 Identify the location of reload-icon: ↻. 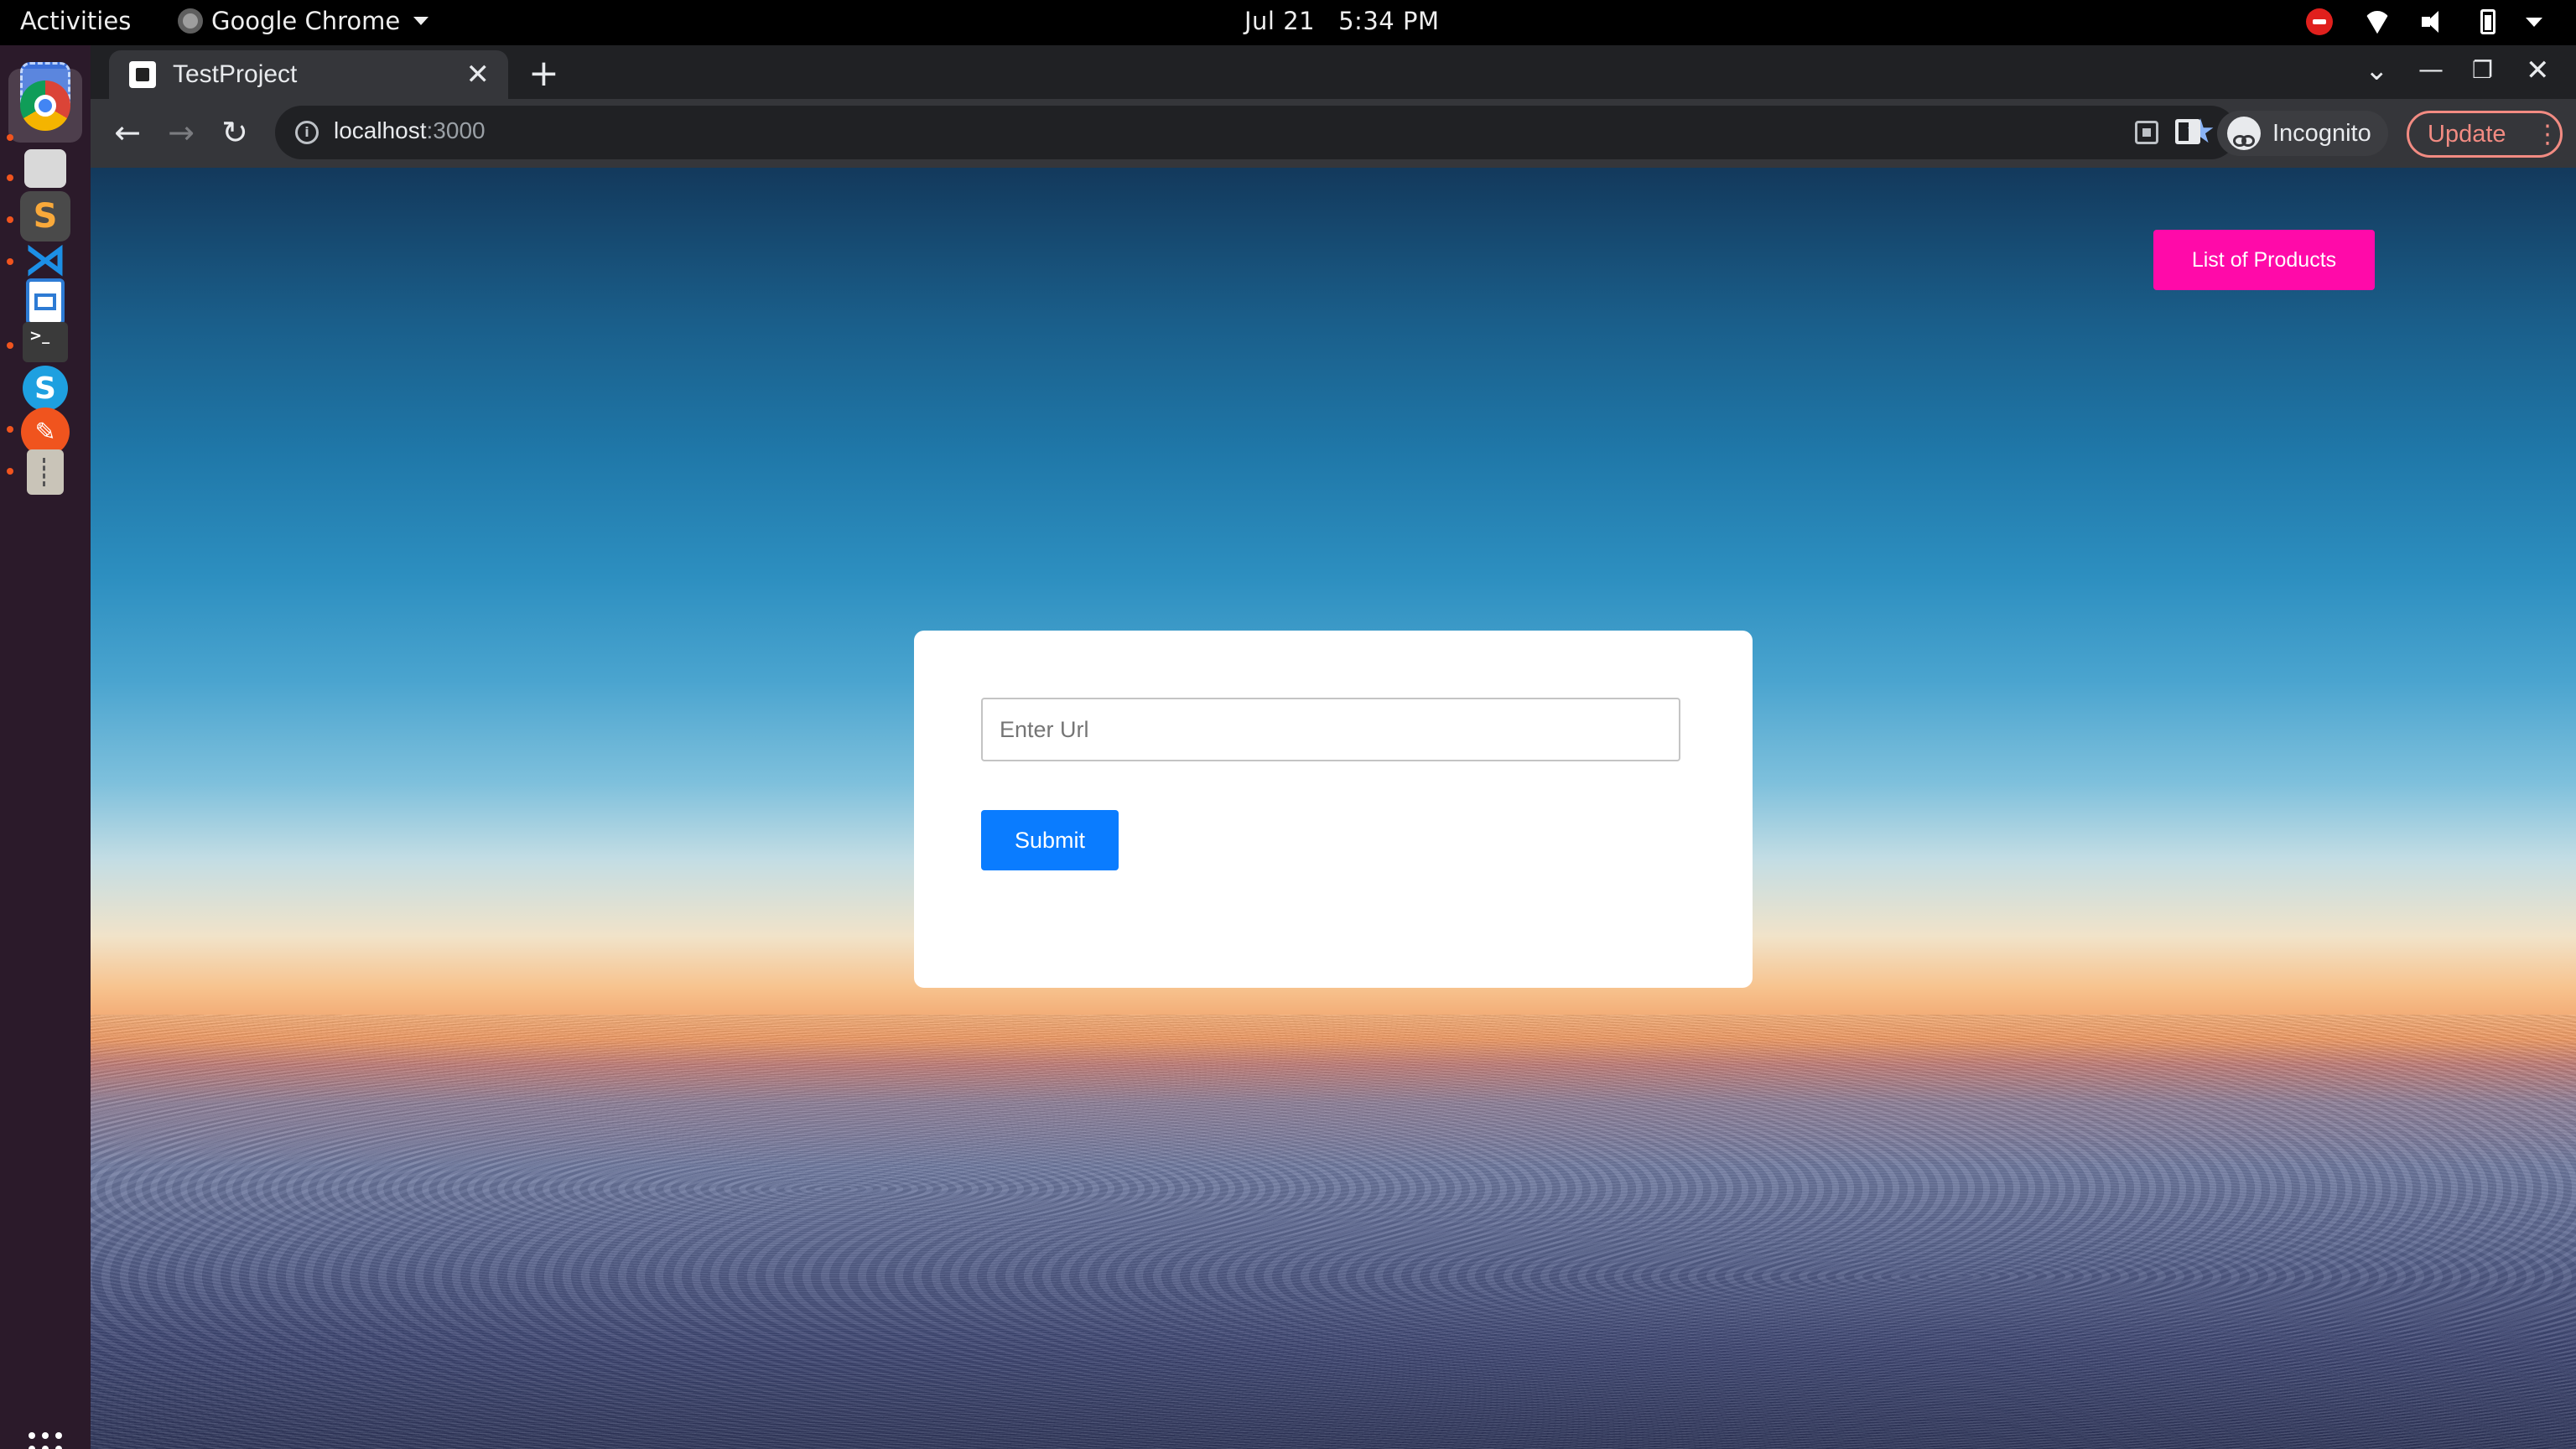
(234, 132).